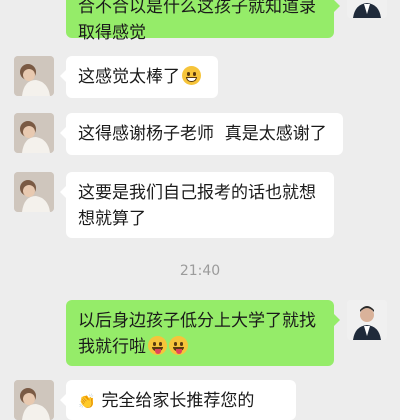  Describe the element at coordinates (203, 333) in the screenshot. I see `message-bubble-sent: 以后身边孩子低分上大学了就找 我就行啦` at that location.